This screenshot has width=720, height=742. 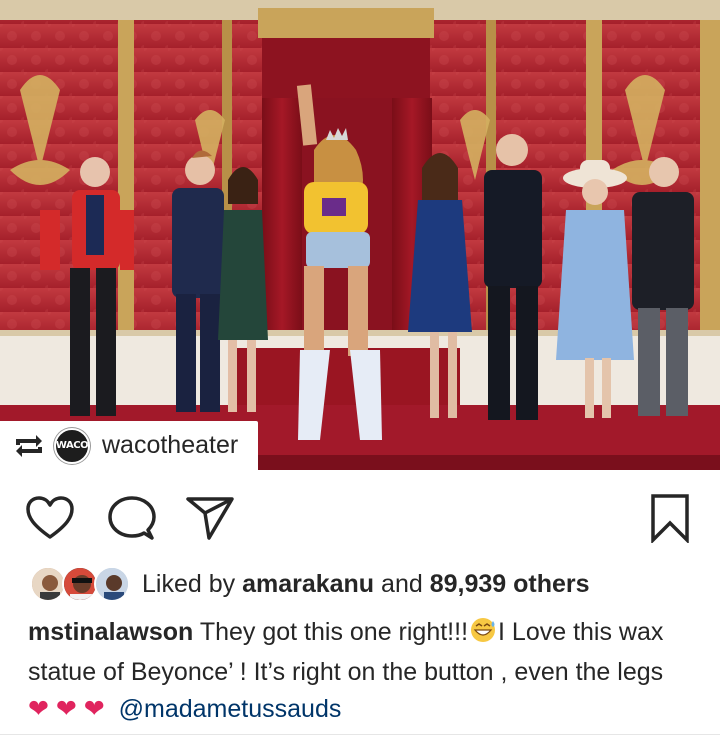 I want to click on grinning-sweat-emoji-icon, so click(x=483, y=635).